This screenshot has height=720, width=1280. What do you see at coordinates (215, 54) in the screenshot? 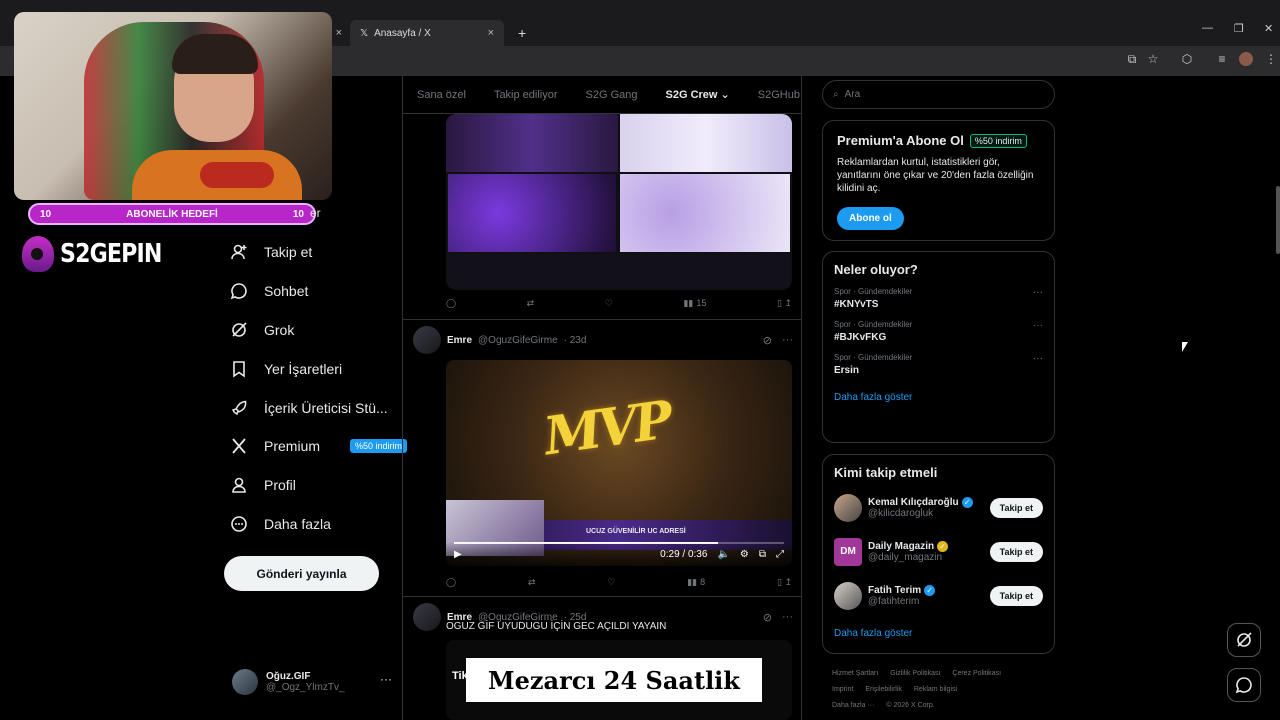
I see `streamer-hair` at bounding box center [215, 54].